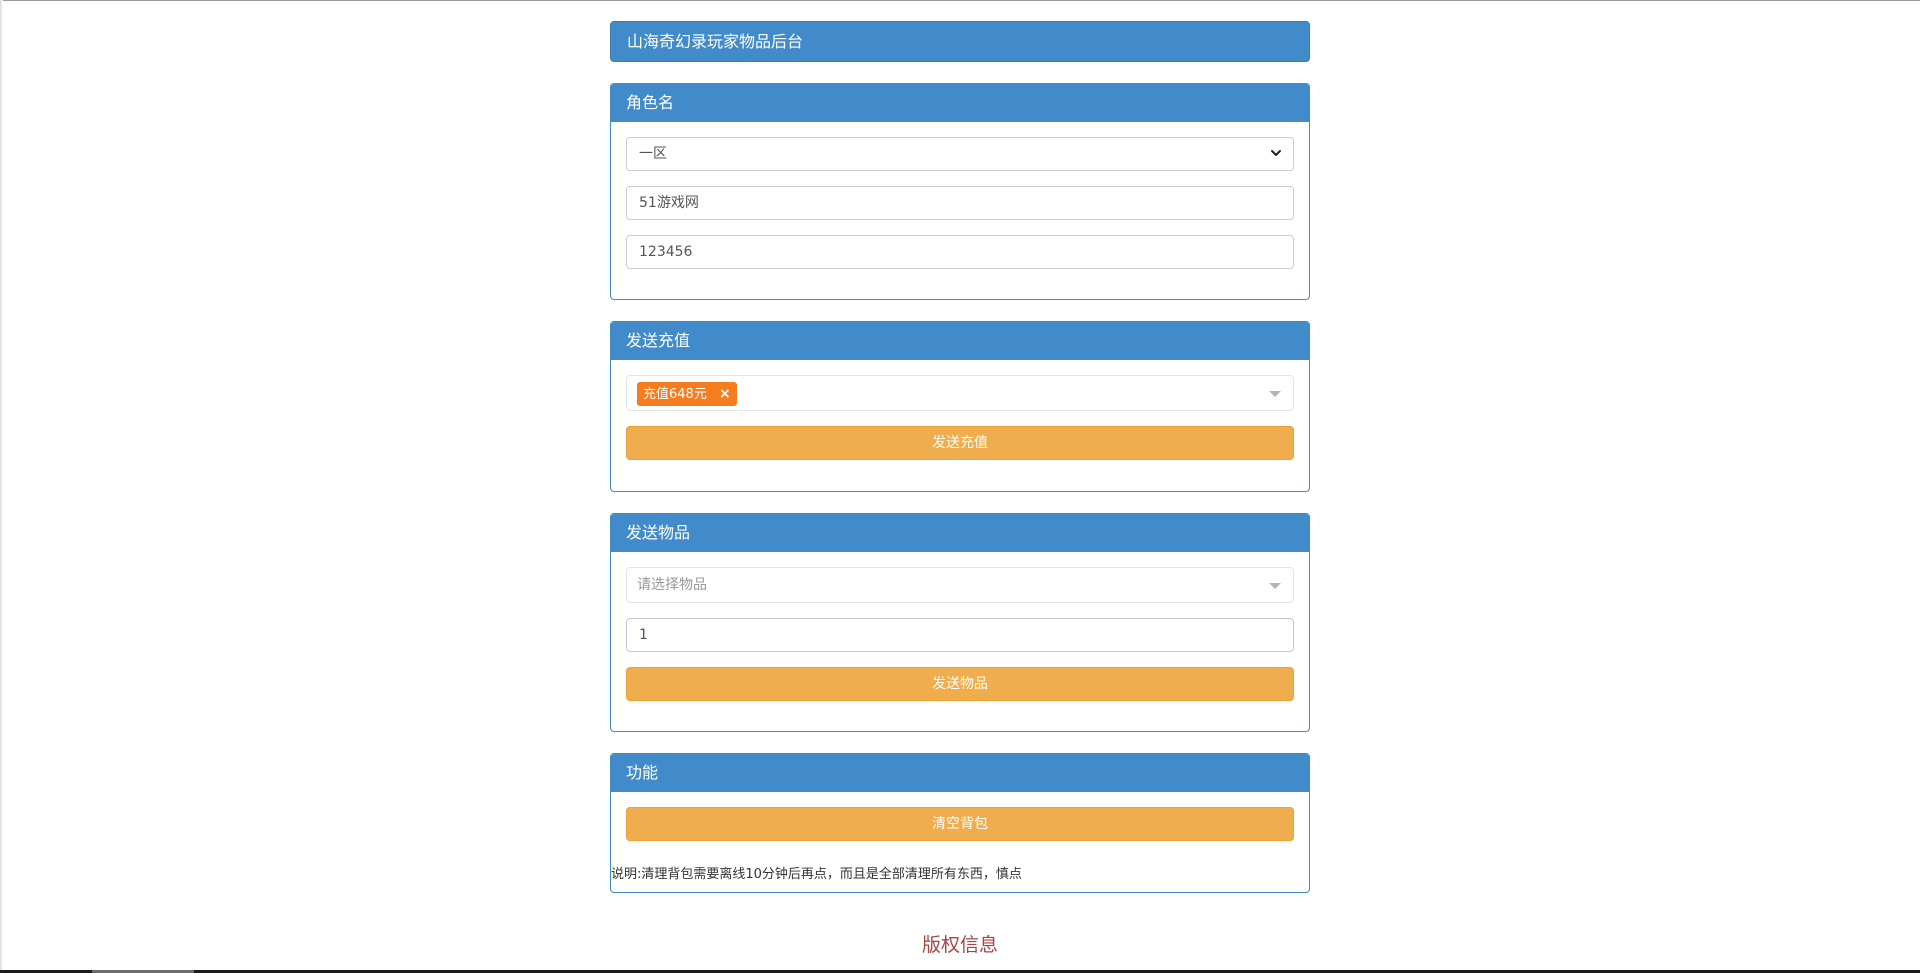 The width and height of the screenshot is (1920, 973). What do you see at coordinates (960, 585) in the screenshot?
I see `item-select: 请选择物品` at bounding box center [960, 585].